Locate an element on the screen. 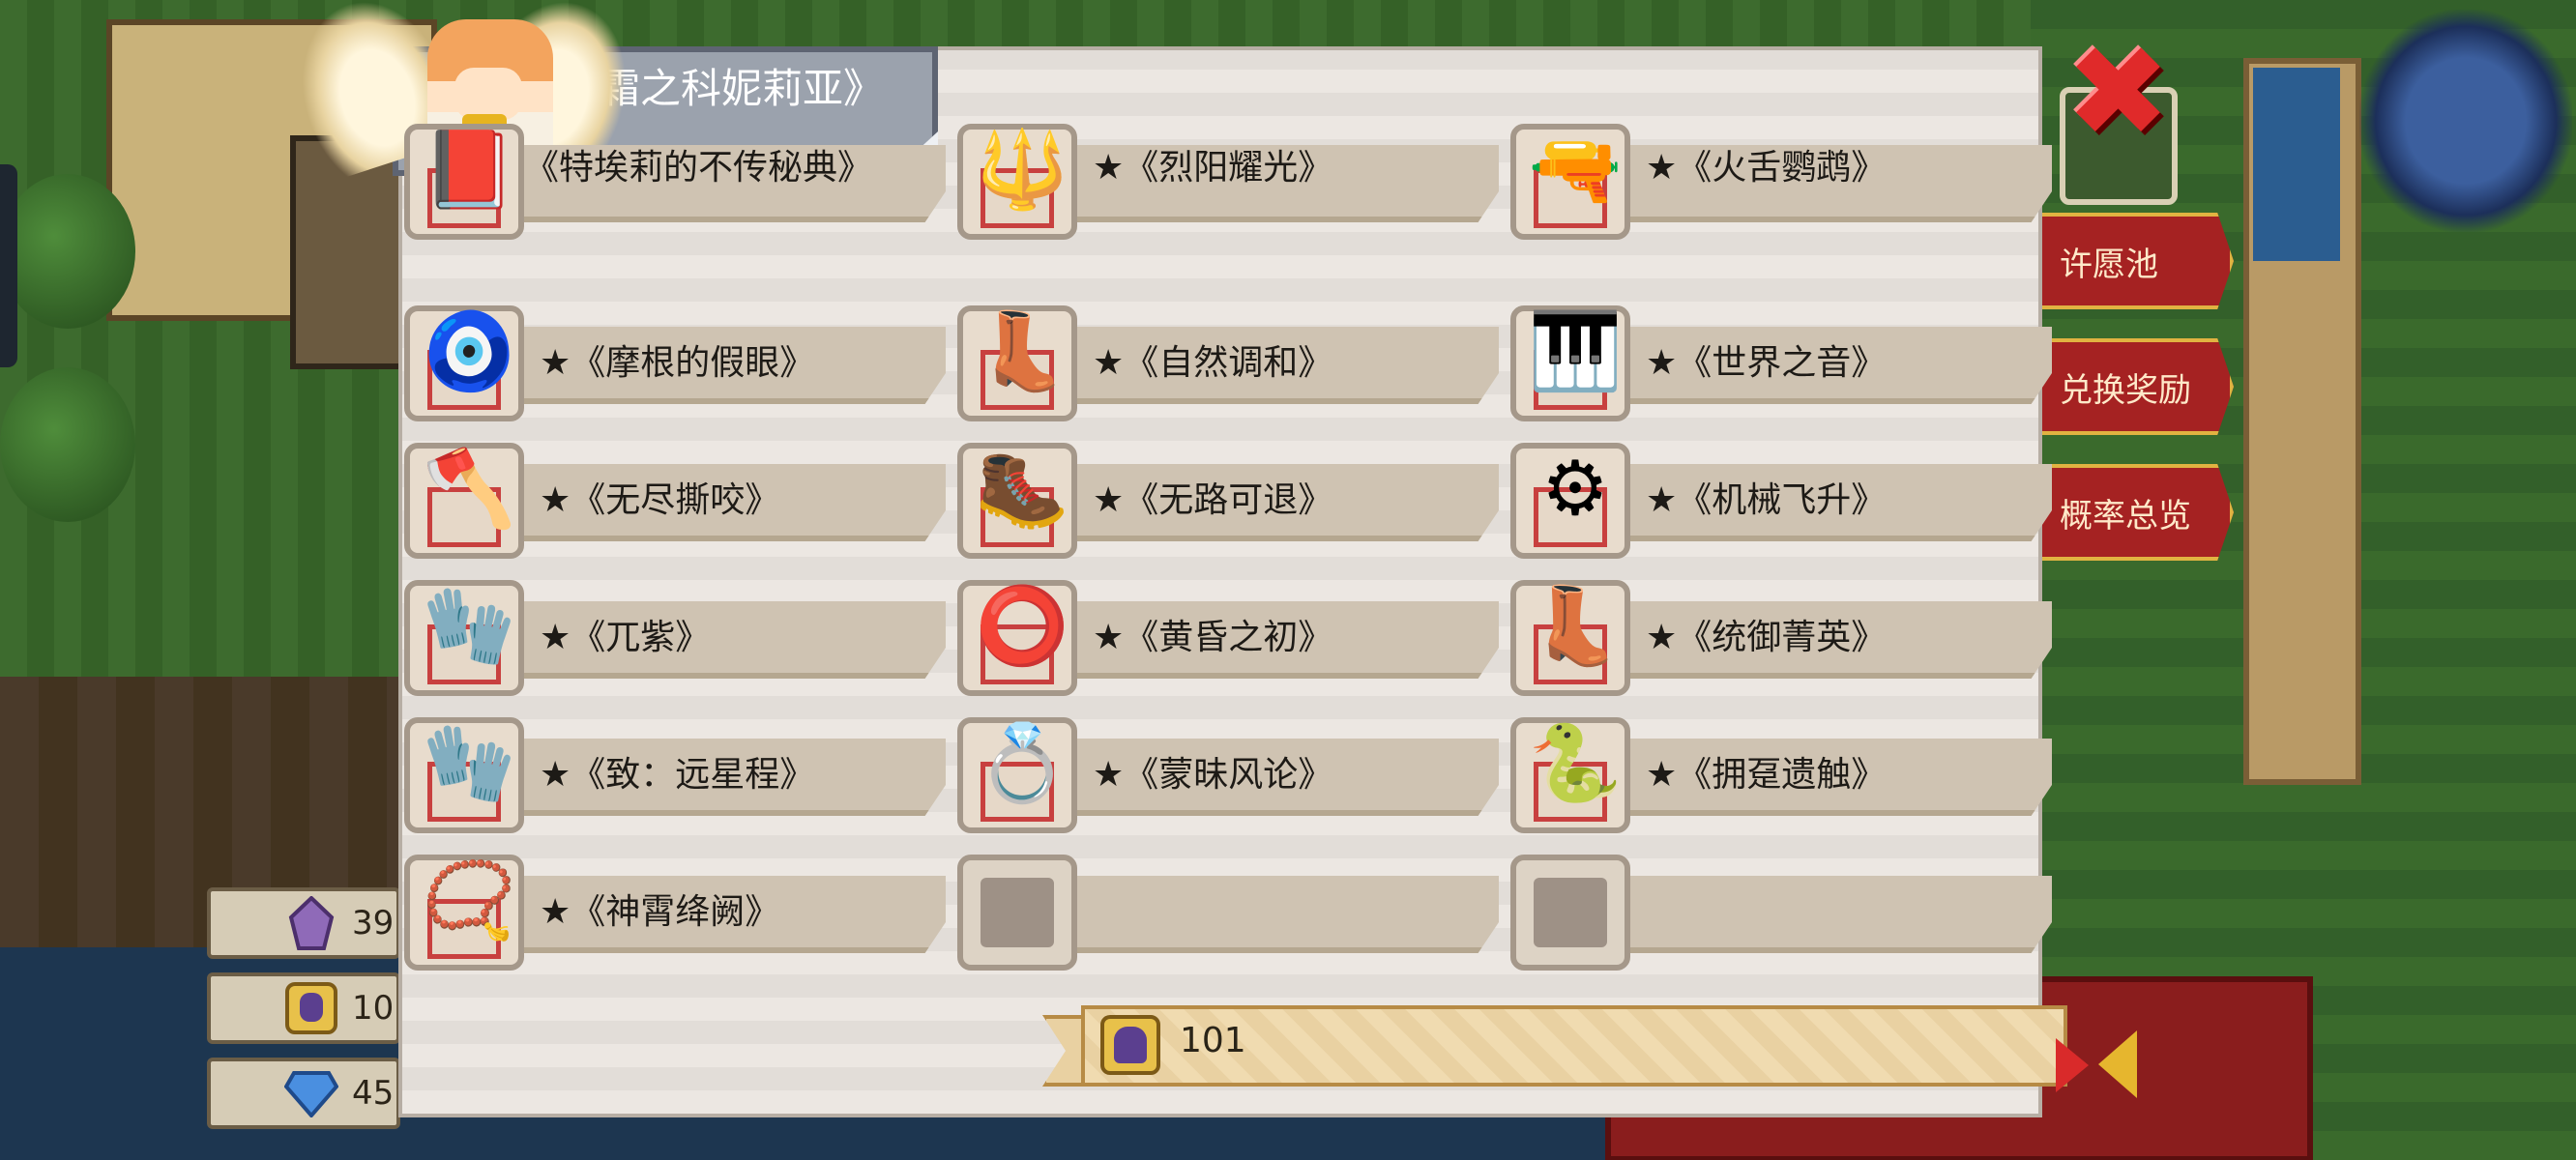 This screenshot has width=2576, height=1160. item-name: ★《世界之音》 is located at coordinates (1766, 363).